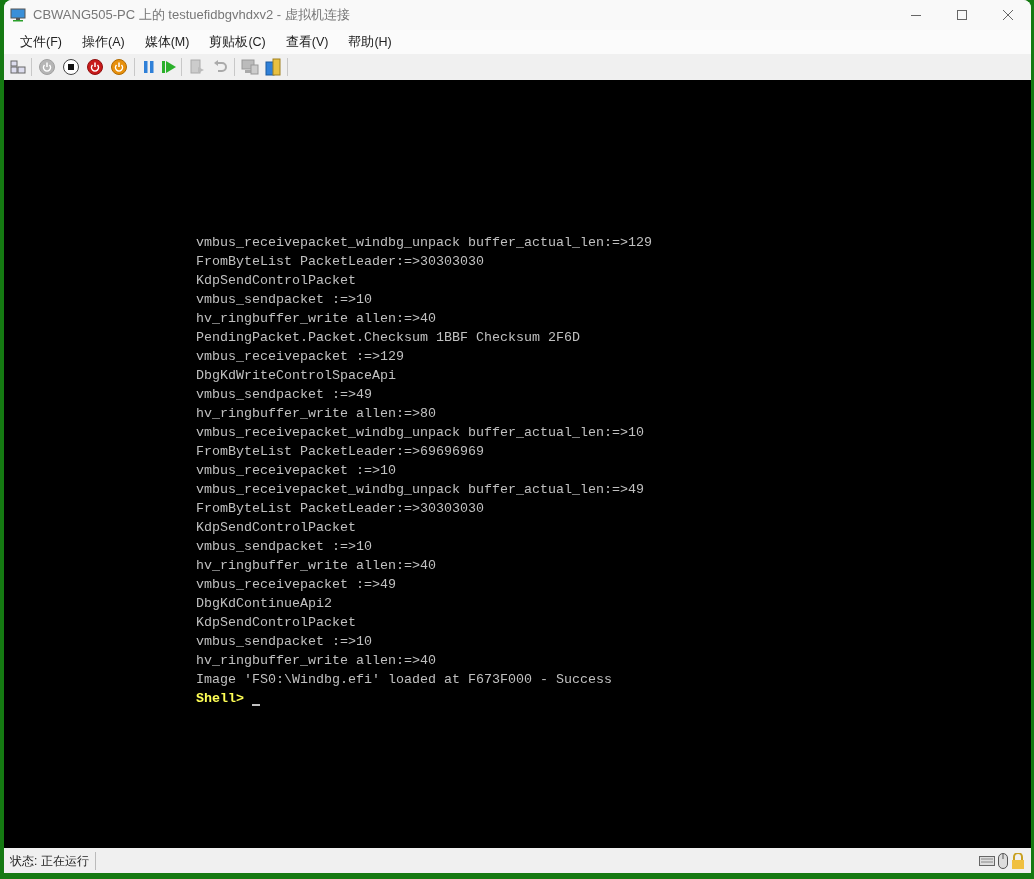 The image size is (1034, 879). Describe the element at coordinates (220, 699) in the screenshot. I see `shell-prompt: Shell>` at that location.